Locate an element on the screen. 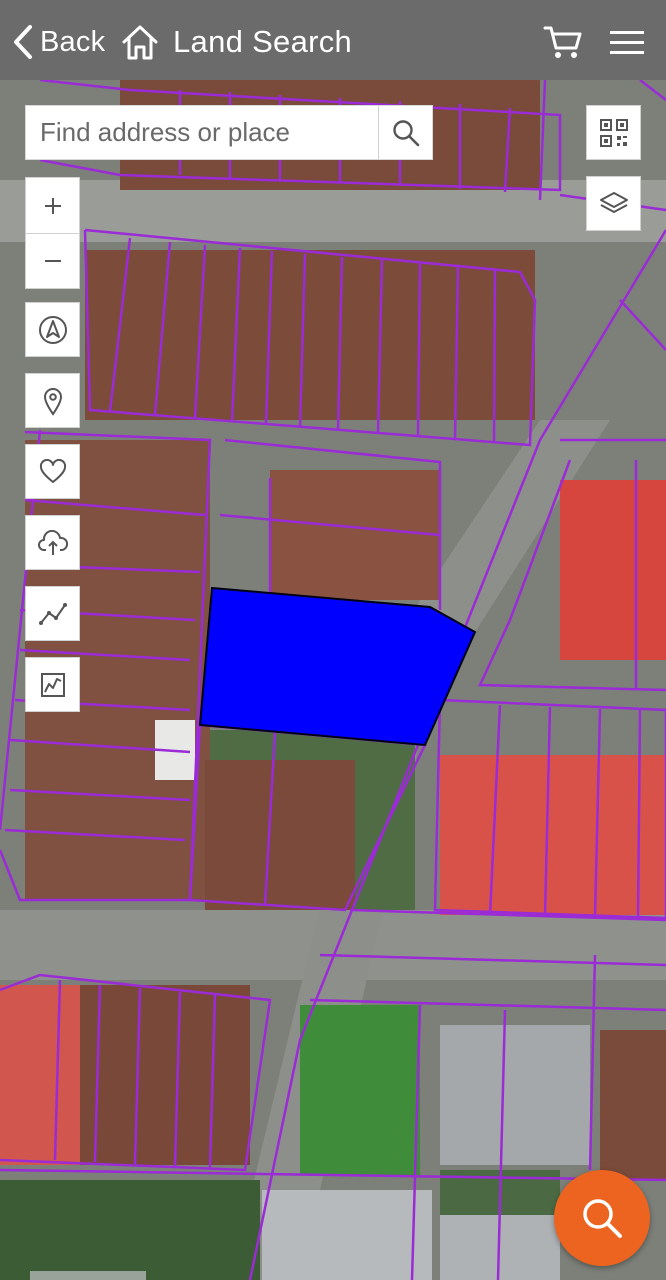 The height and width of the screenshot is (1280, 666). page-title: Land Search is located at coordinates (263, 41).